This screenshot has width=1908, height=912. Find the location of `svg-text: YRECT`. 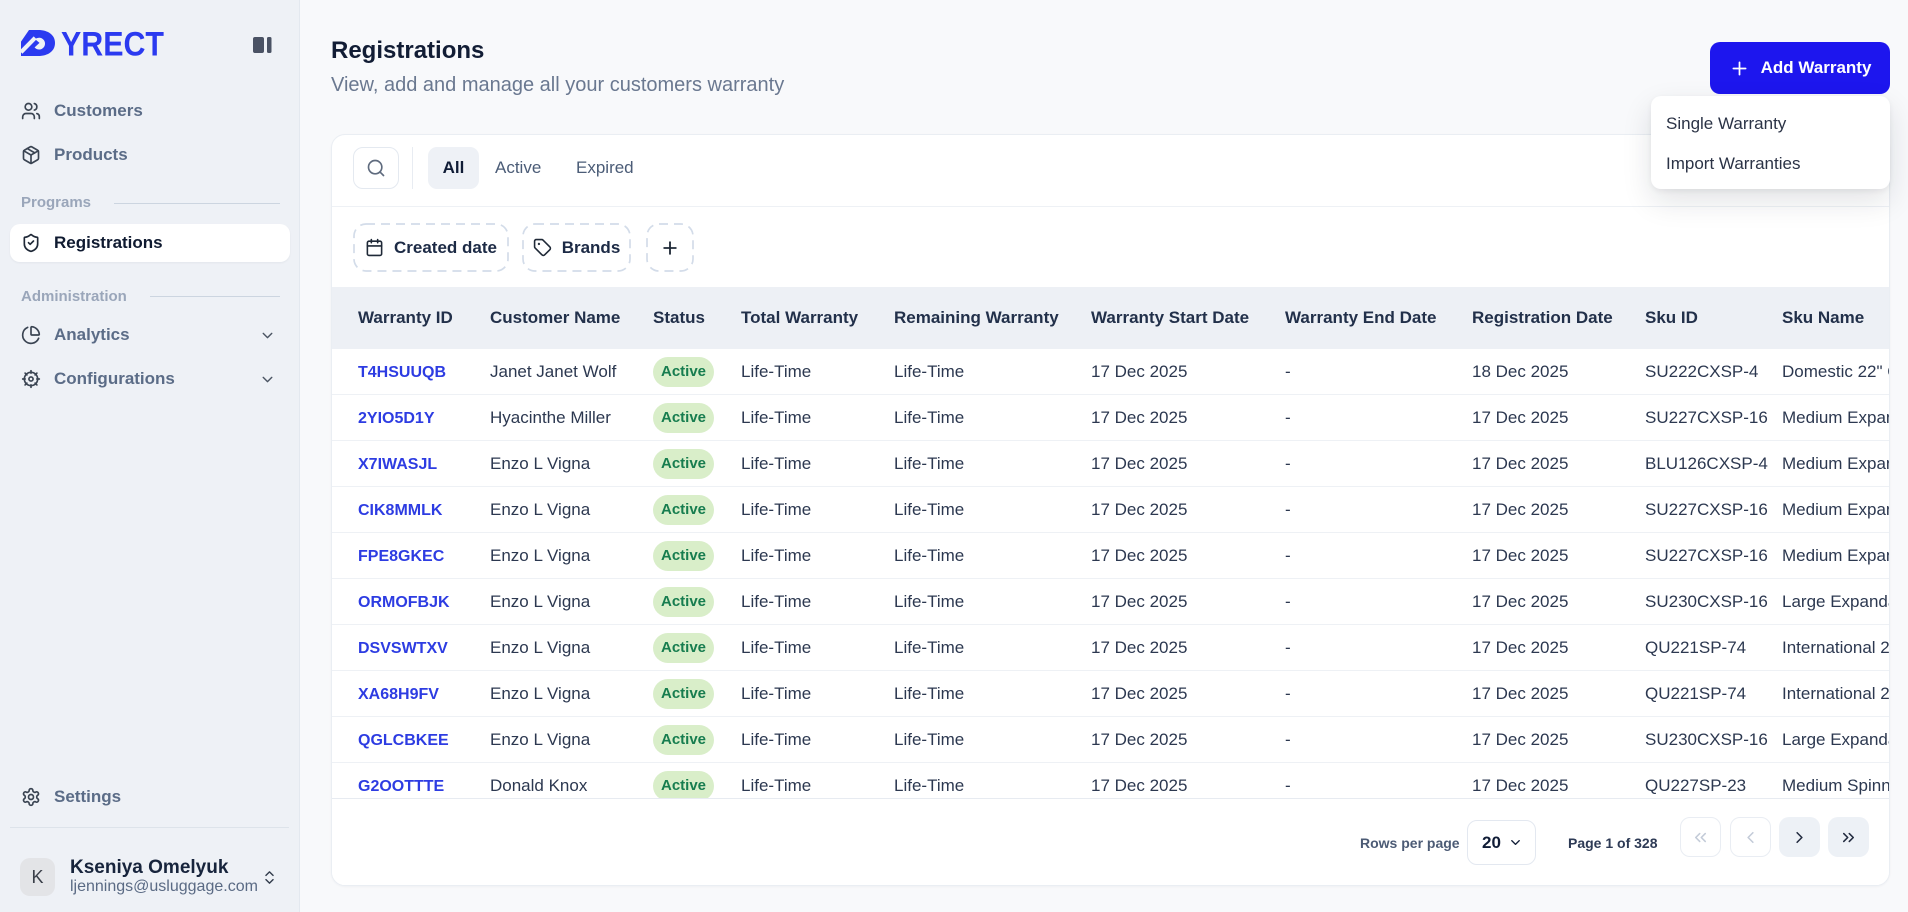

svg-text: YRECT is located at coordinates (112, 43).